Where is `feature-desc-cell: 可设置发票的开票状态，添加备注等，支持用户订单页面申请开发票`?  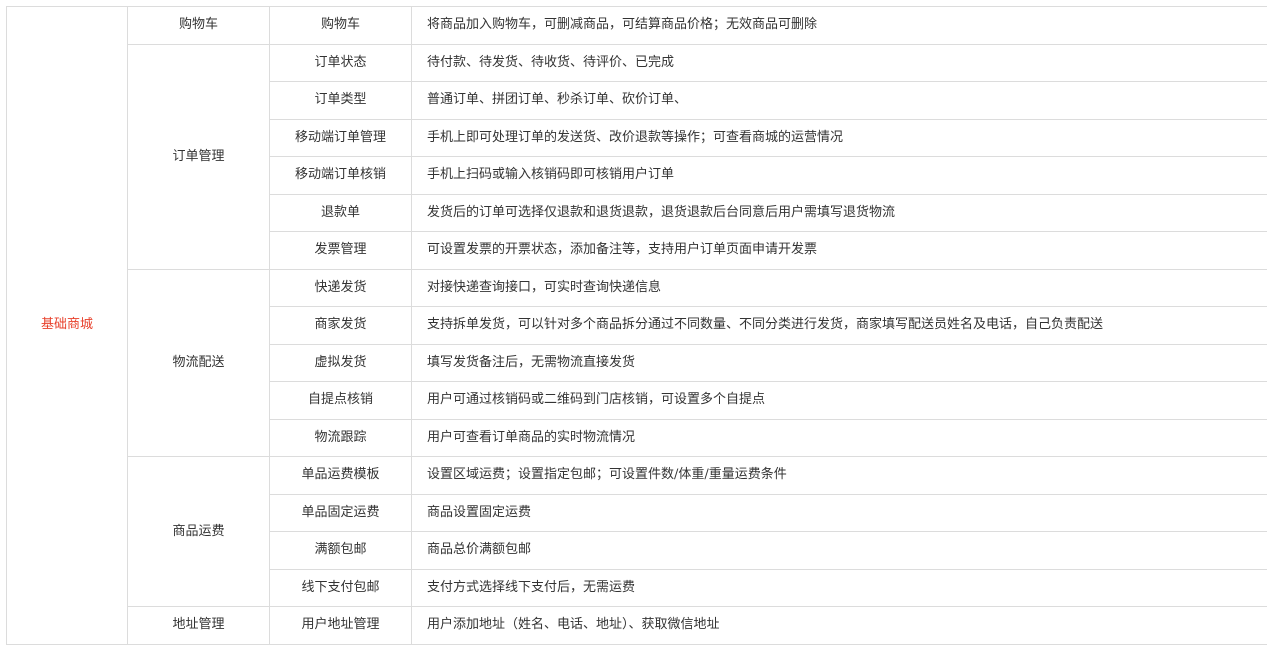 feature-desc-cell: 可设置发票的开票状态，添加备注等，支持用户订单页面申请开发票 is located at coordinates (839, 250).